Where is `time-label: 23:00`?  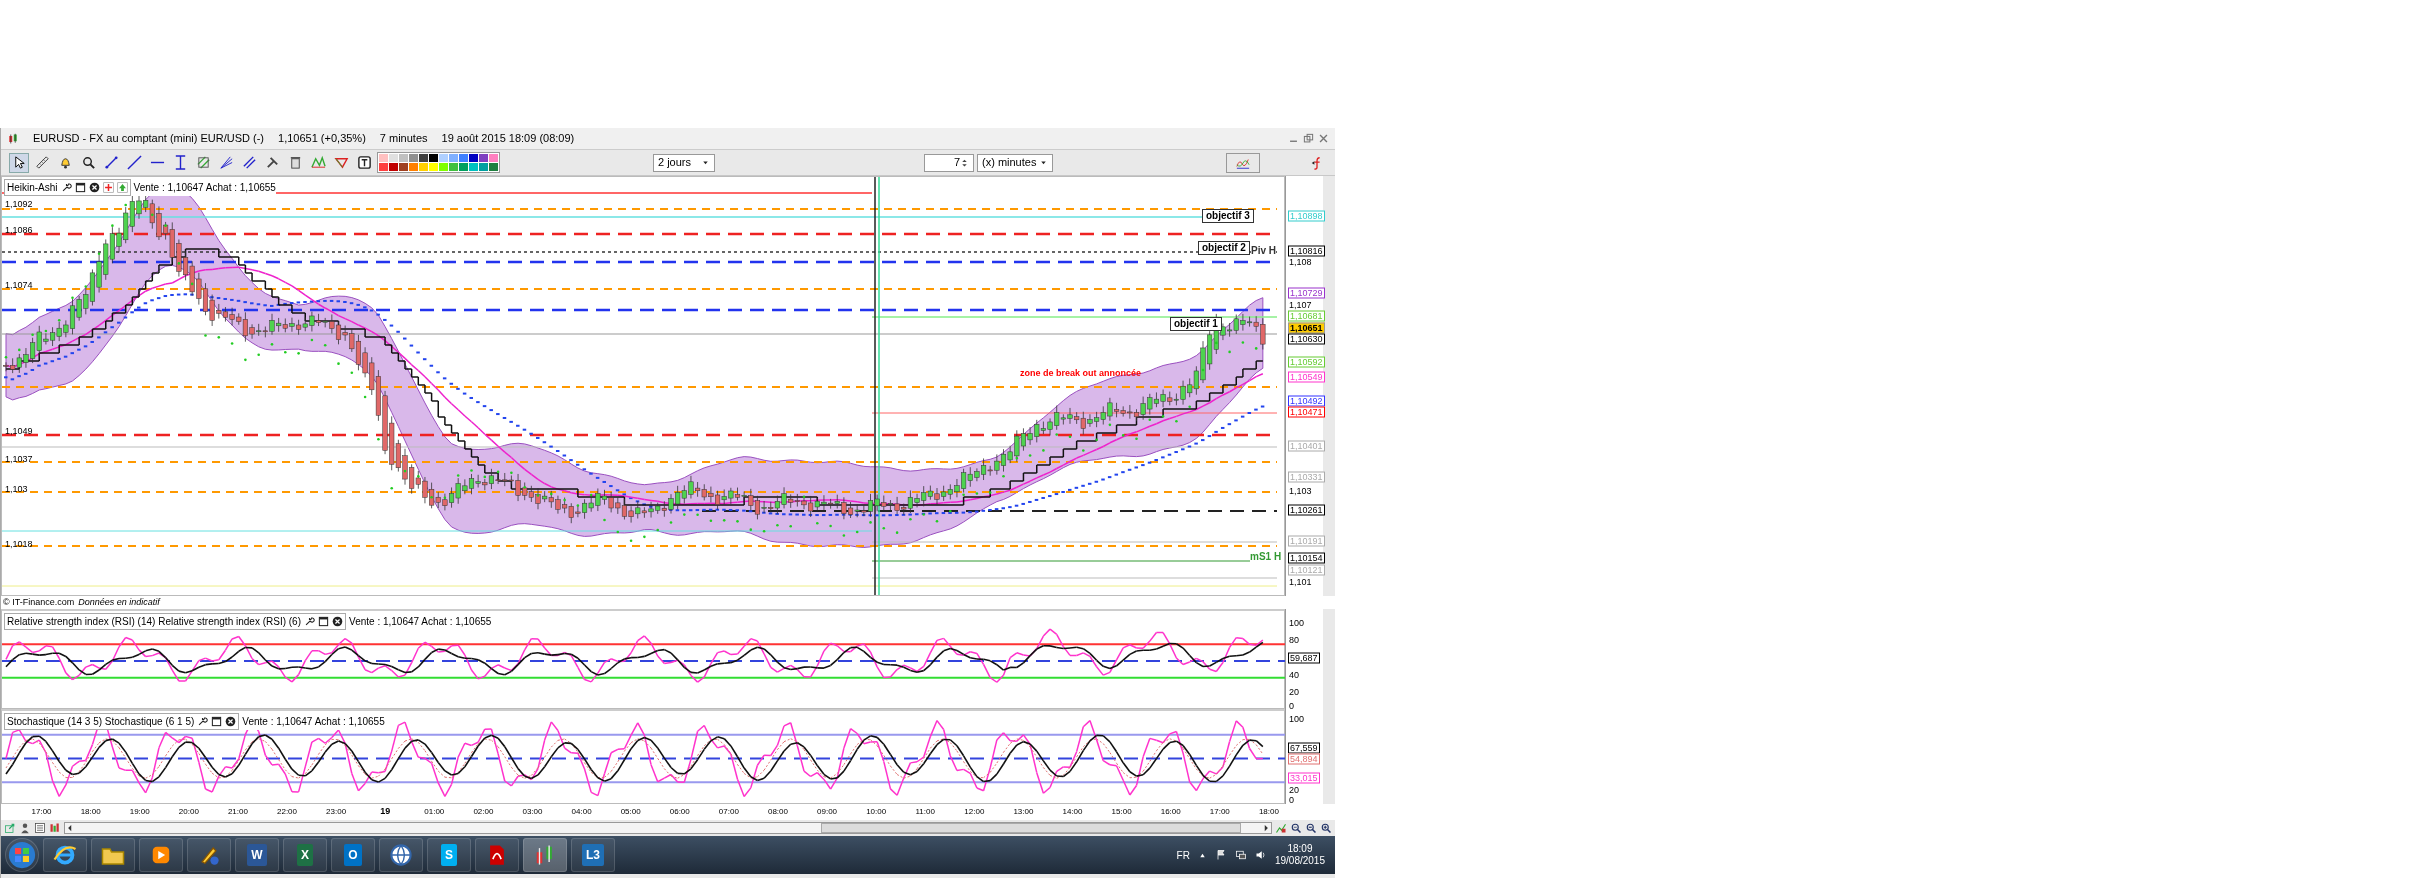
time-label: 23:00 is located at coordinates (336, 812).